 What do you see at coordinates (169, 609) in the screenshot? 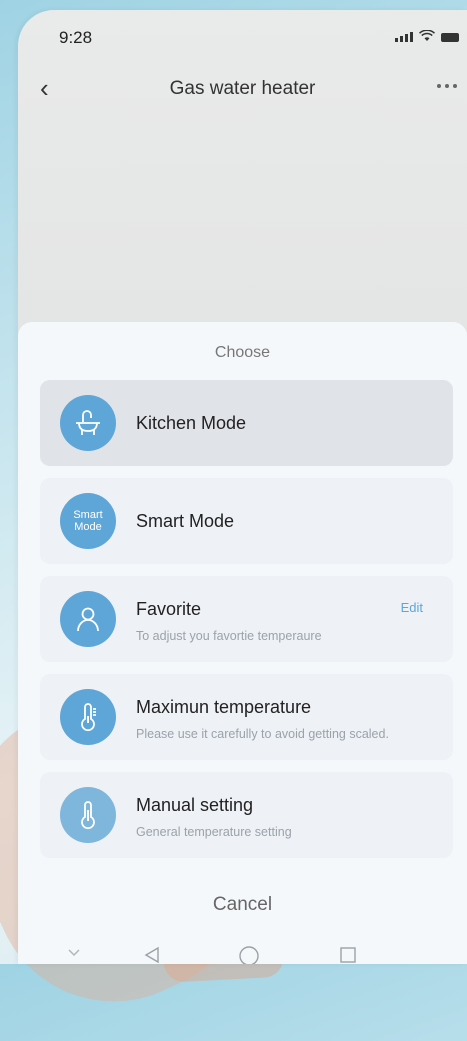
I see `option-label: Favorite` at bounding box center [169, 609].